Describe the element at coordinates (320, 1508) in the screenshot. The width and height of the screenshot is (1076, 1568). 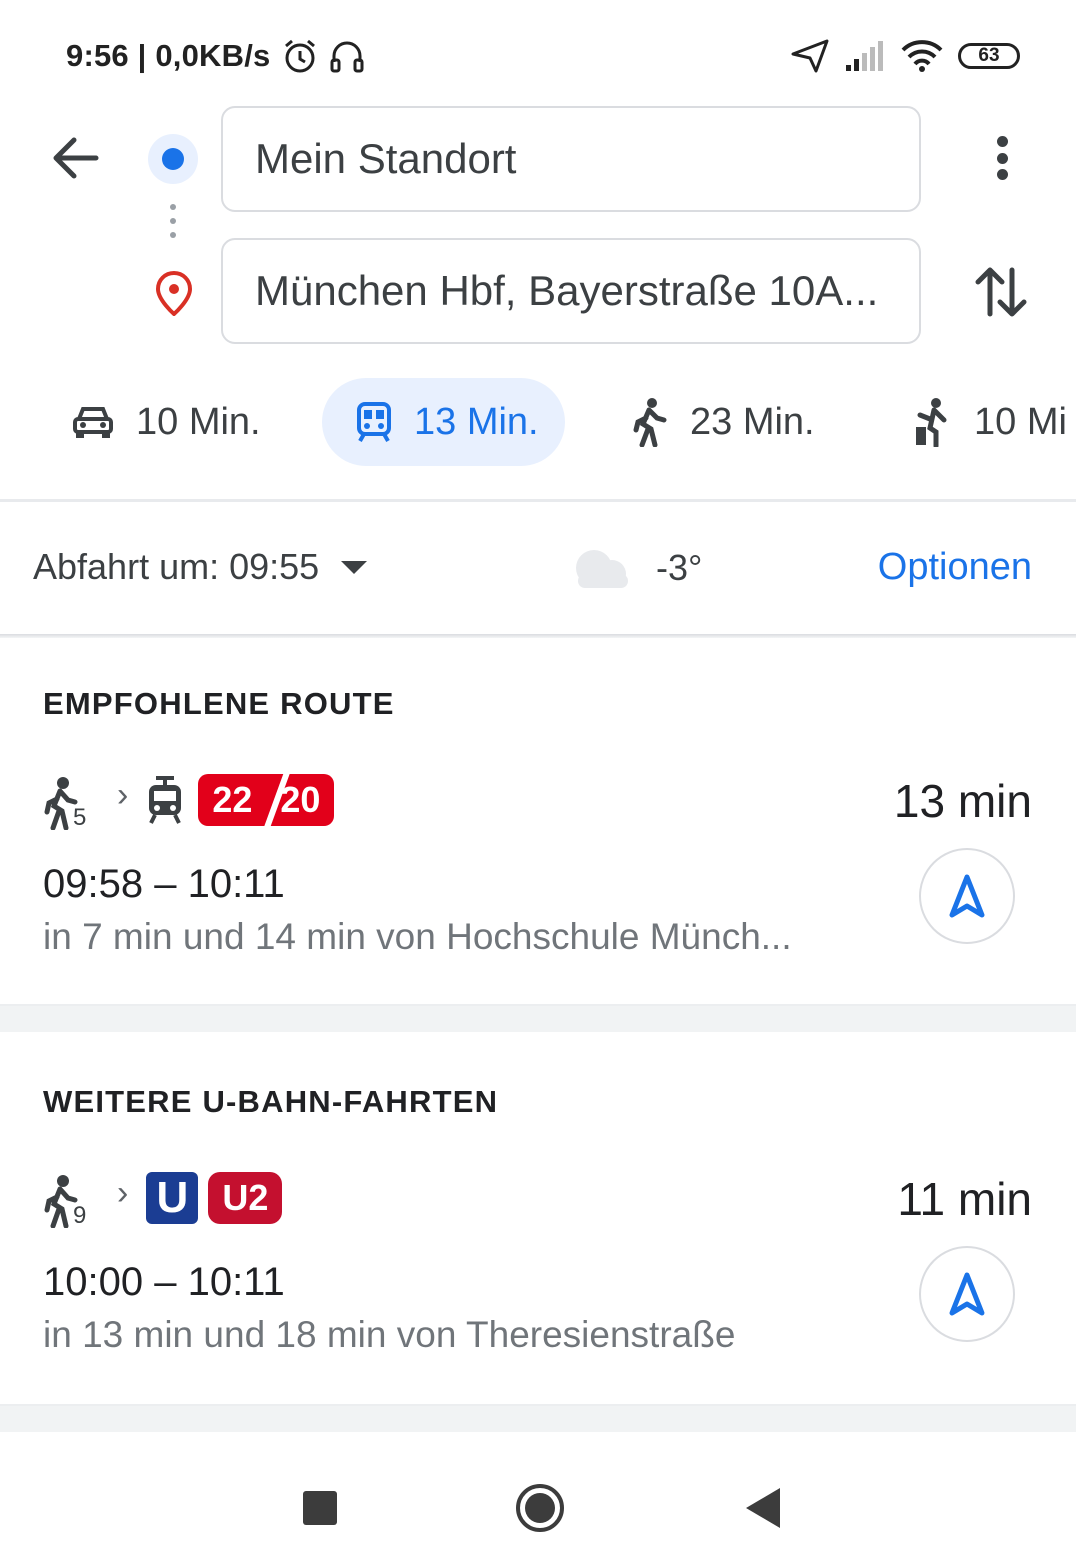
I see `recents-button` at that location.